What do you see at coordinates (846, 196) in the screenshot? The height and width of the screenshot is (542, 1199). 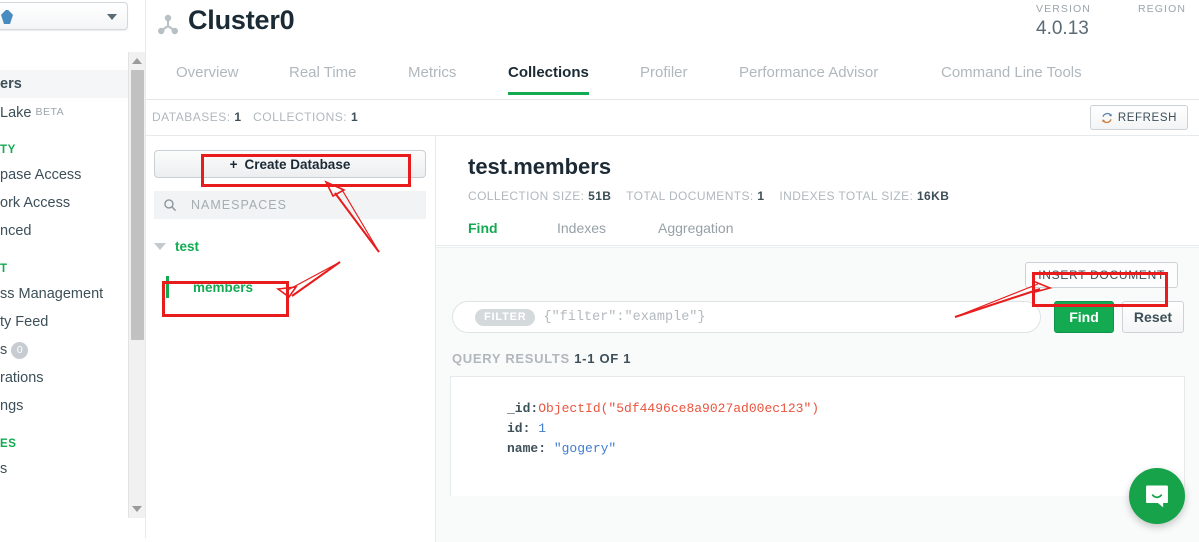 I see `indexes-total-size-label: INDEXES TOTAL SIZE:` at bounding box center [846, 196].